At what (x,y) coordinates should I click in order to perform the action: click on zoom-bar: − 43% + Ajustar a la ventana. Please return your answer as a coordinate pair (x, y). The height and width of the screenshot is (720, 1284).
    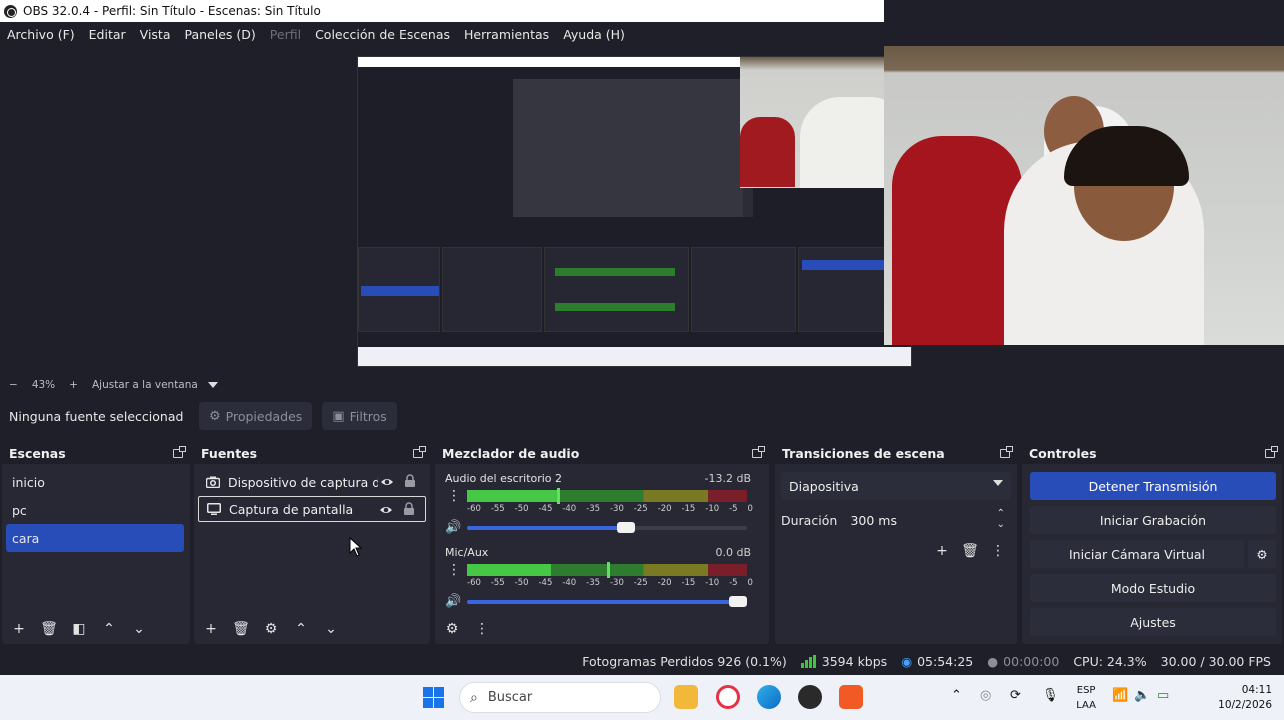
    Looking at the image, I should click on (642, 385).